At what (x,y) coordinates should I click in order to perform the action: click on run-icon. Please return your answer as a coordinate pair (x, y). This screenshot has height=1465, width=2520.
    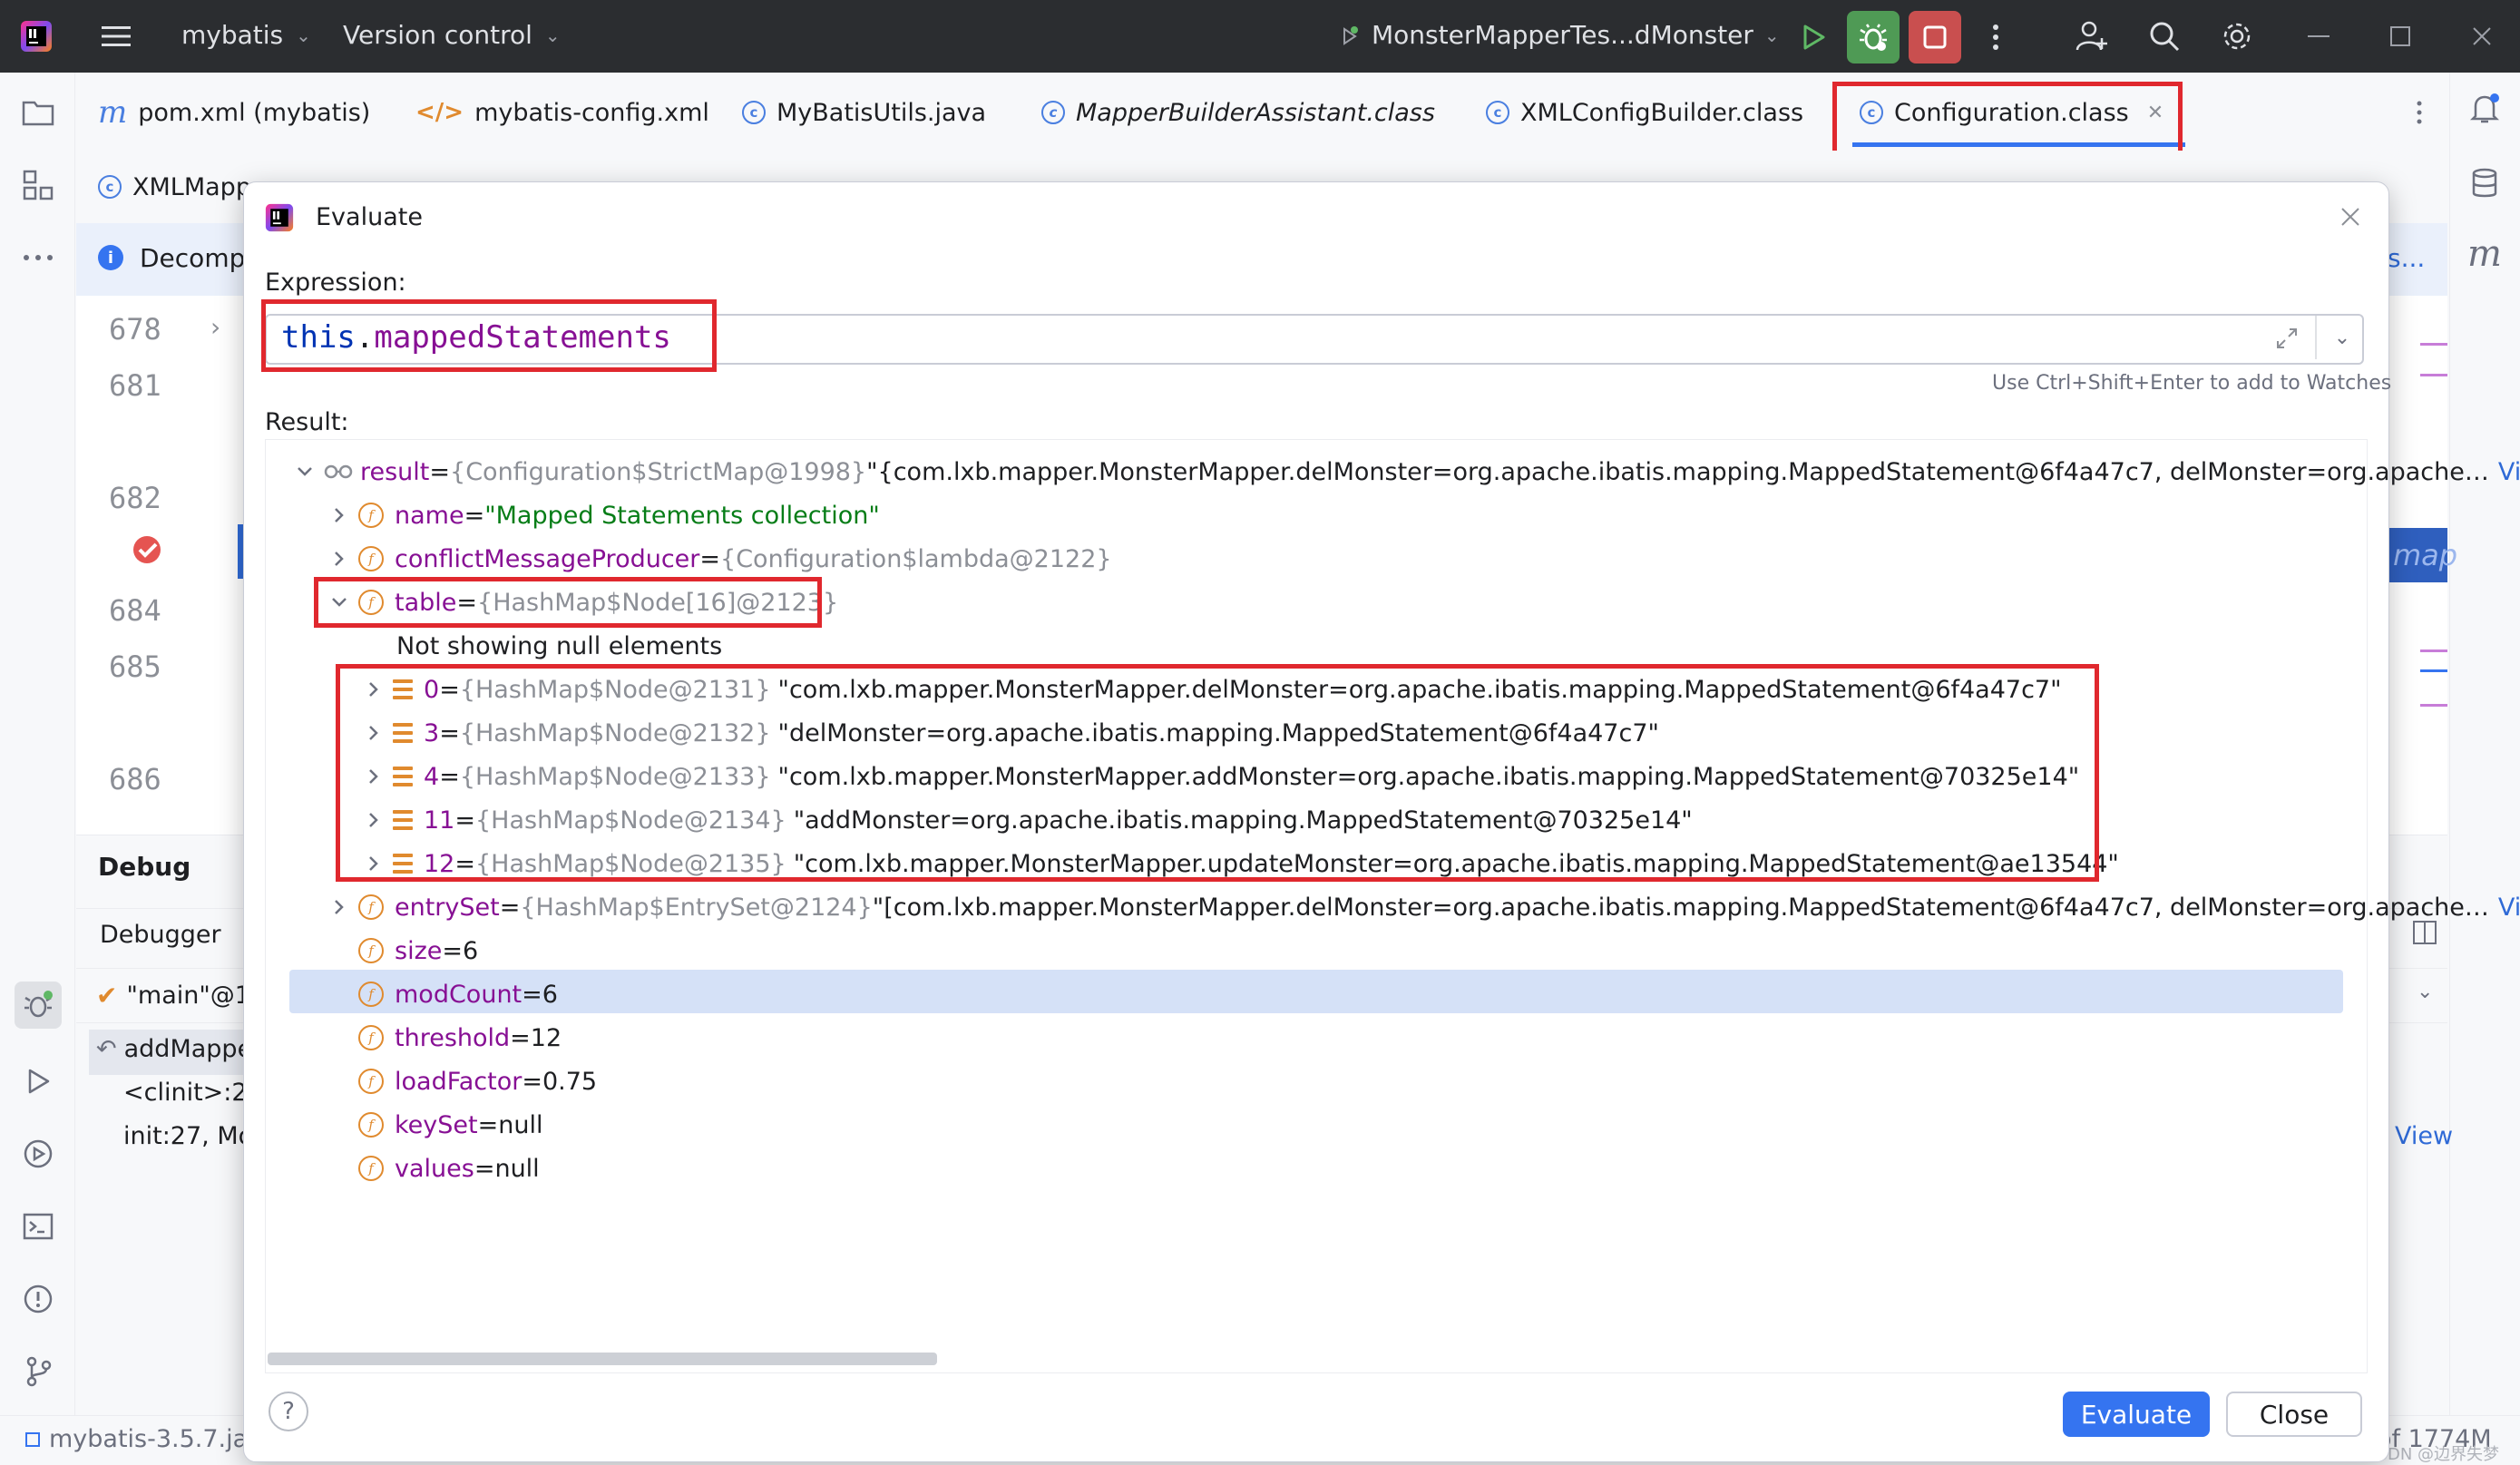
    Looking at the image, I should click on (1813, 37).